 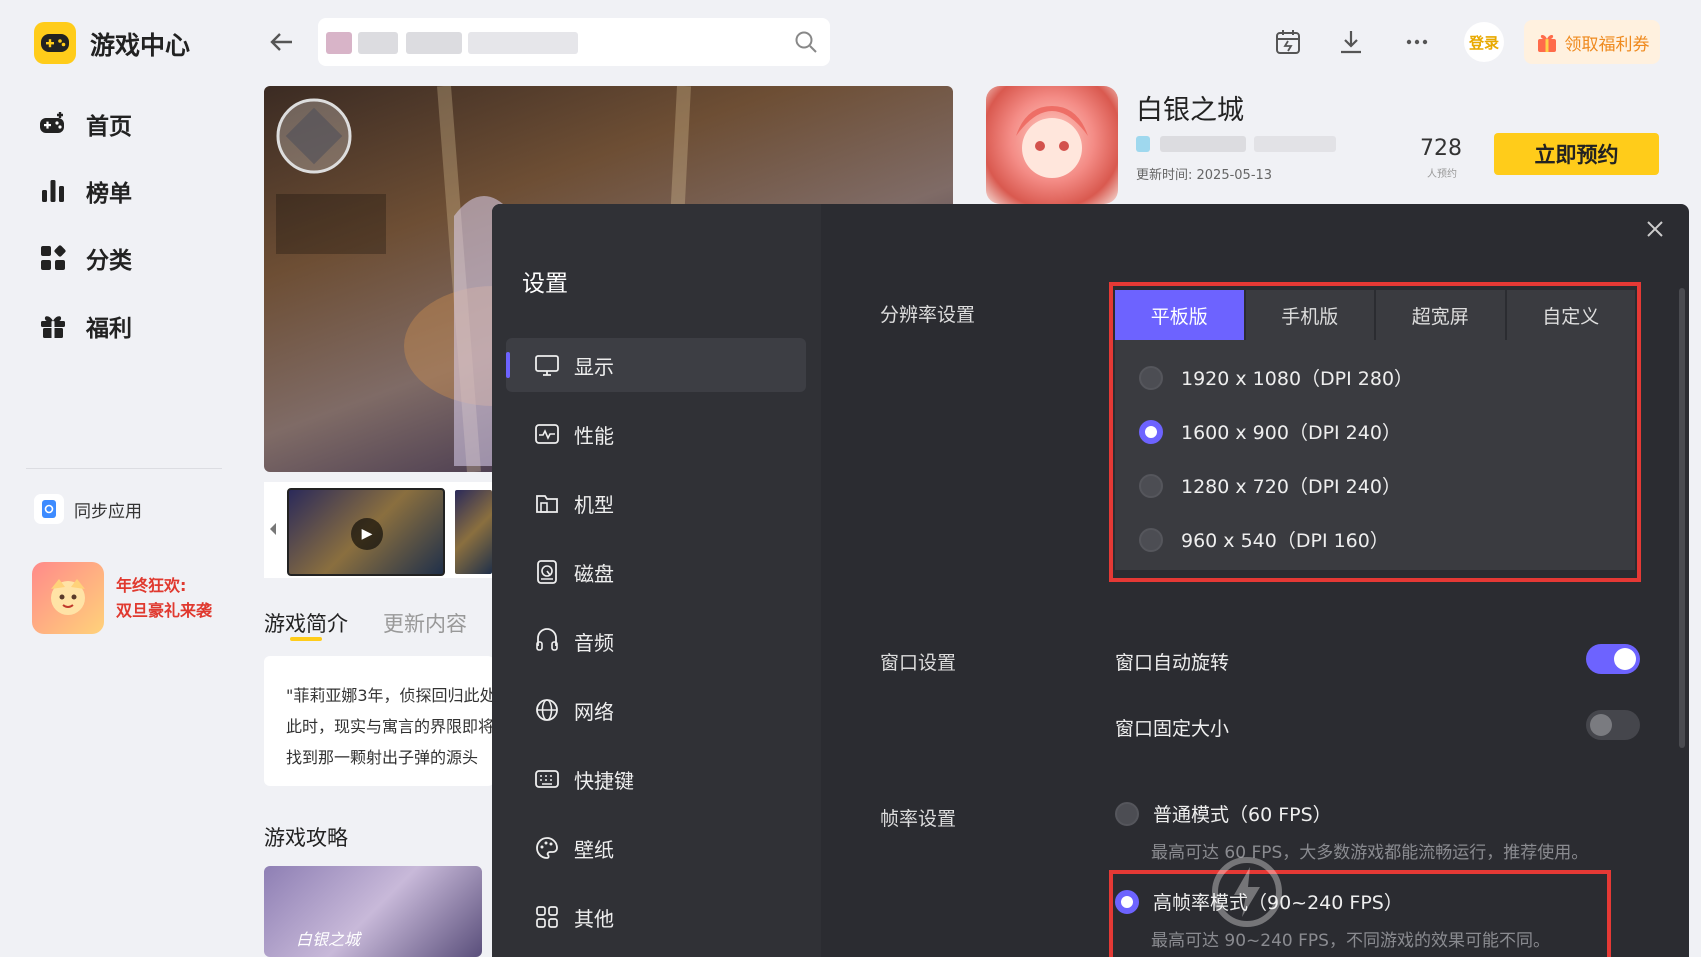 I want to click on resolution-option: 1280 x 720（DPI 240）, so click(x=1270, y=485).